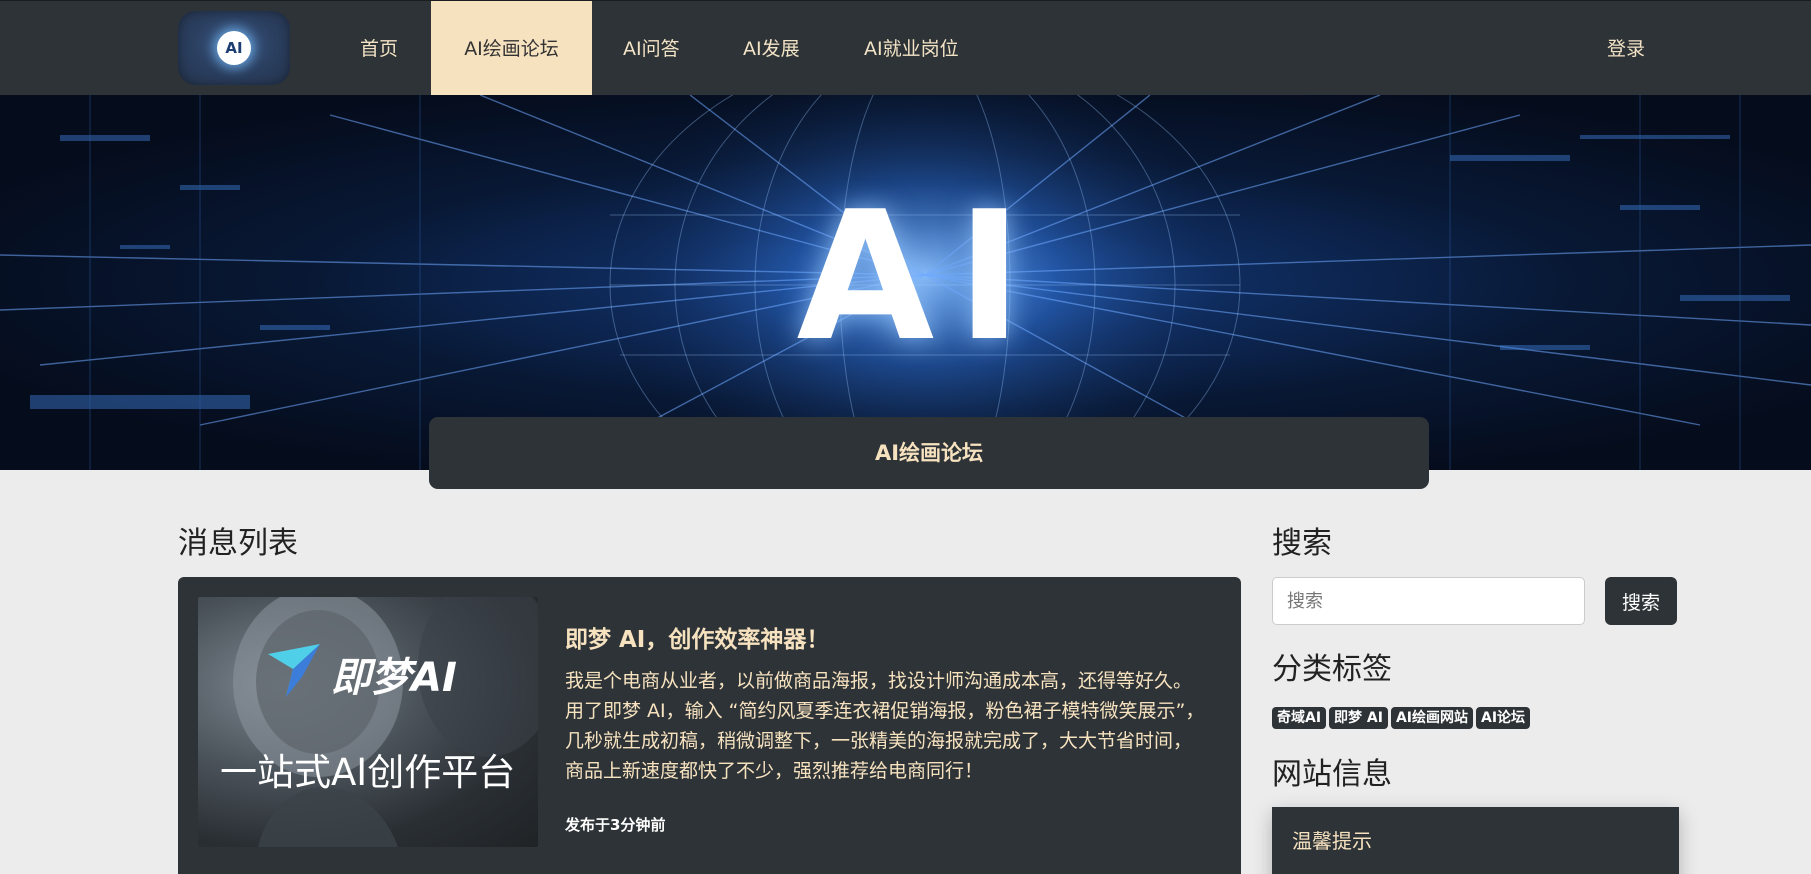  Describe the element at coordinates (394, 678) in the screenshot. I see `thumbnail-logo-text: 即梦AI` at that location.